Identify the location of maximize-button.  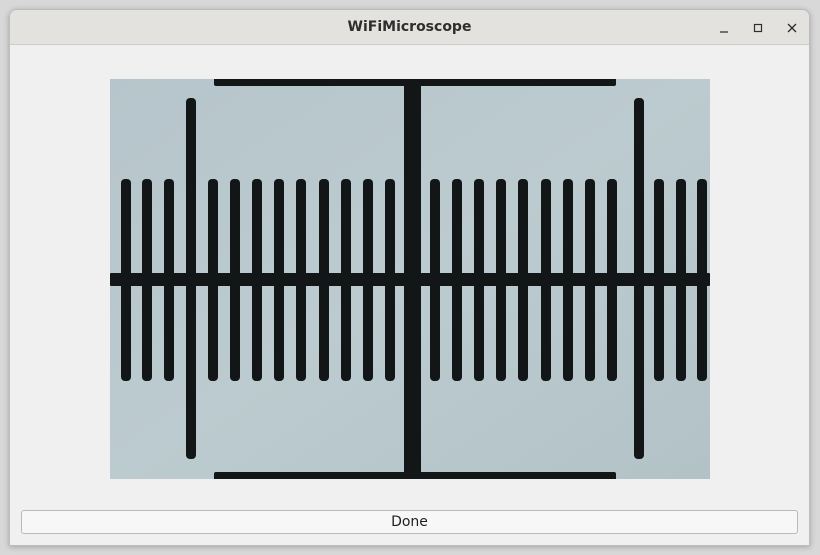
(758, 28).